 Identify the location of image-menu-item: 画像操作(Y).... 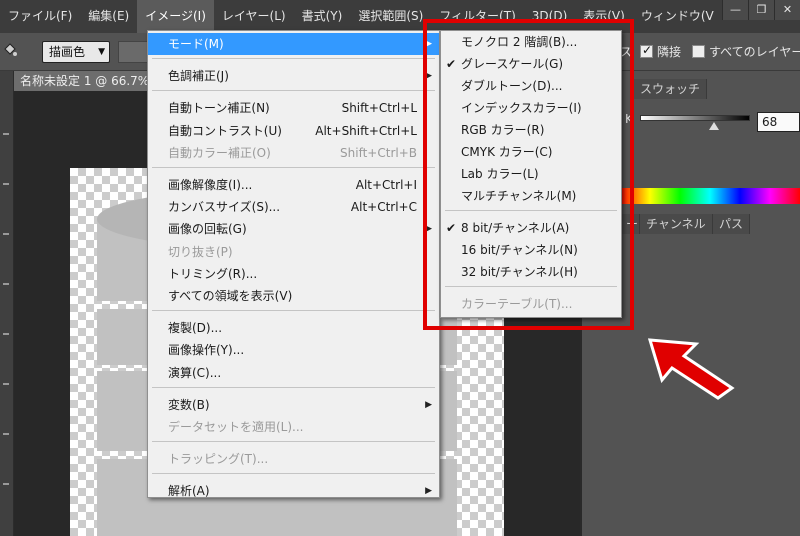
(293, 350).